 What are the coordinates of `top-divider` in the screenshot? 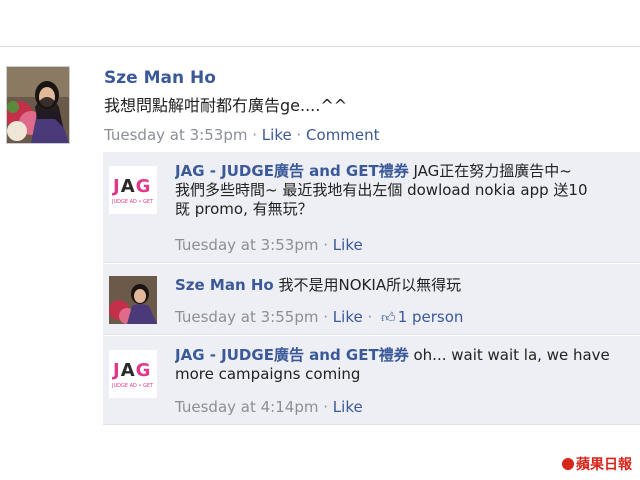 It's located at (320, 46).